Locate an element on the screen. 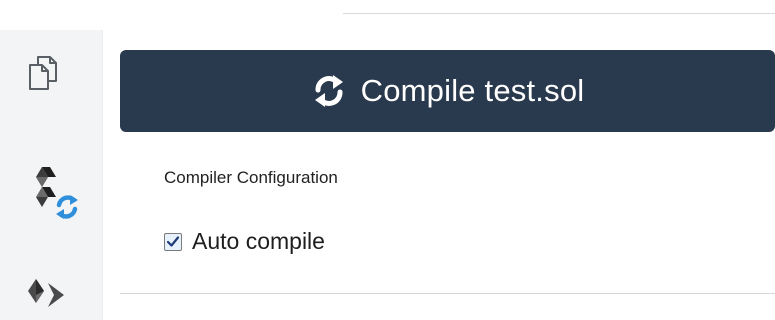 The width and height of the screenshot is (775, 320). file-explorer-icon is located at coordinates (46, 75).